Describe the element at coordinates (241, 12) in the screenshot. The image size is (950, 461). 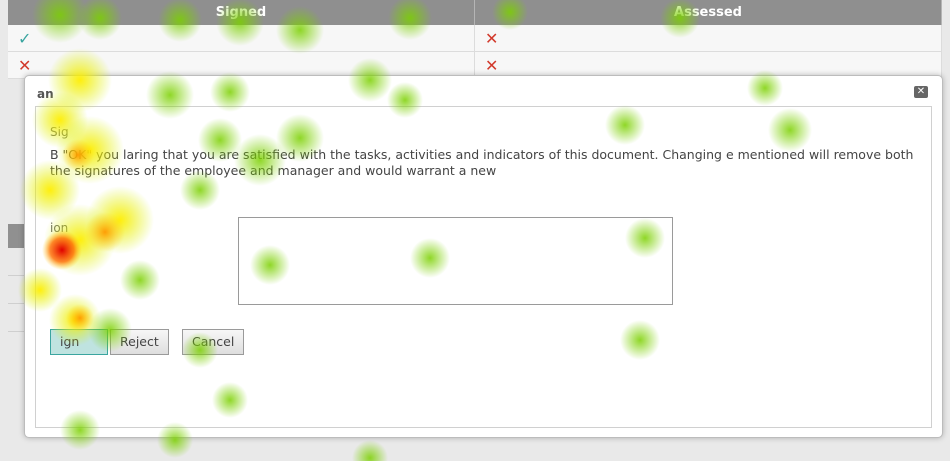
I see `column-signed: Signed` at that location.